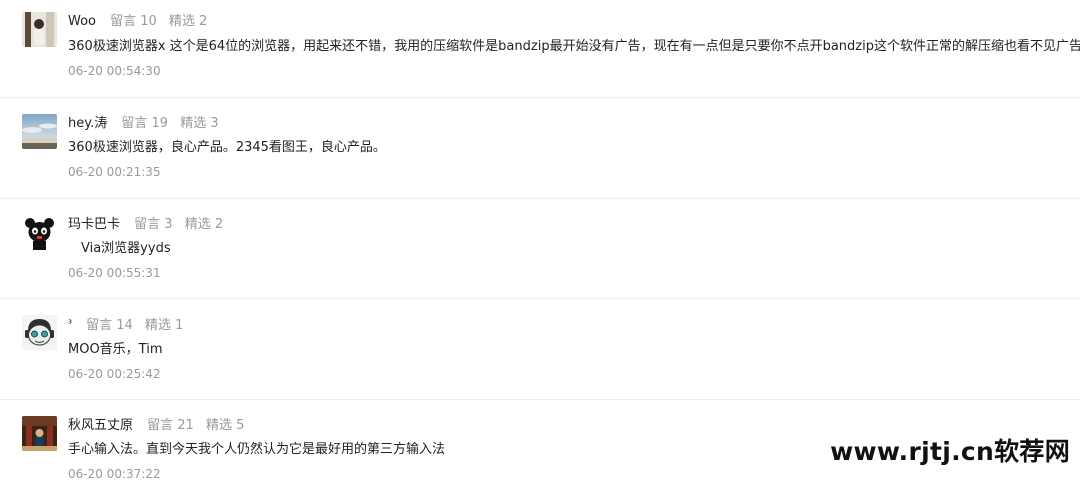 Image resolution: width=1080 pixels, height=496 pixels. Describe the element at coordinates (153, 224) in the screenshot. I see `message-count: 留言 3` at that location.